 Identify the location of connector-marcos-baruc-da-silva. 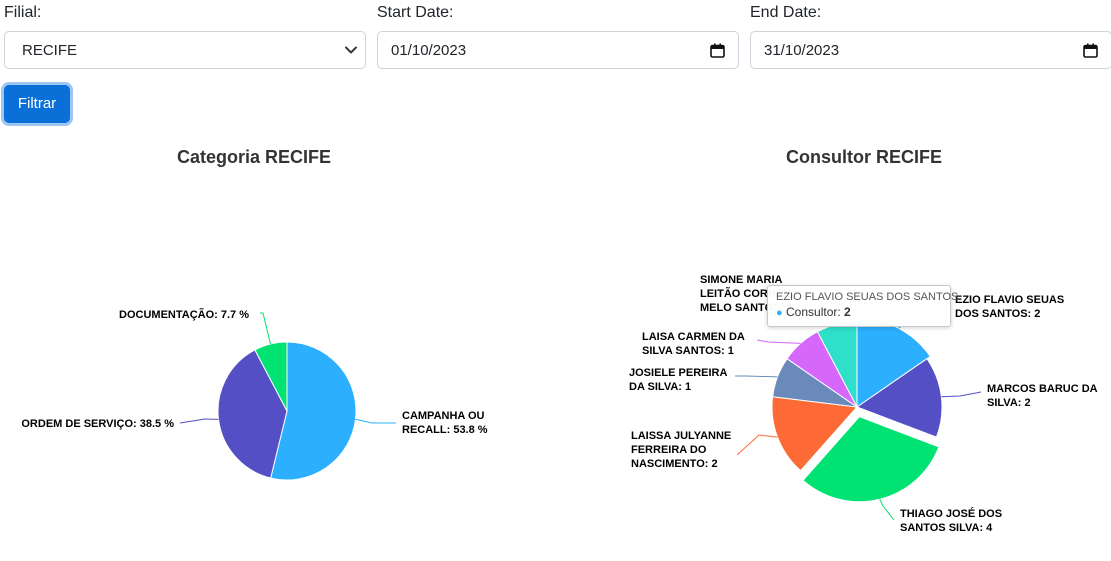
(961, 394).